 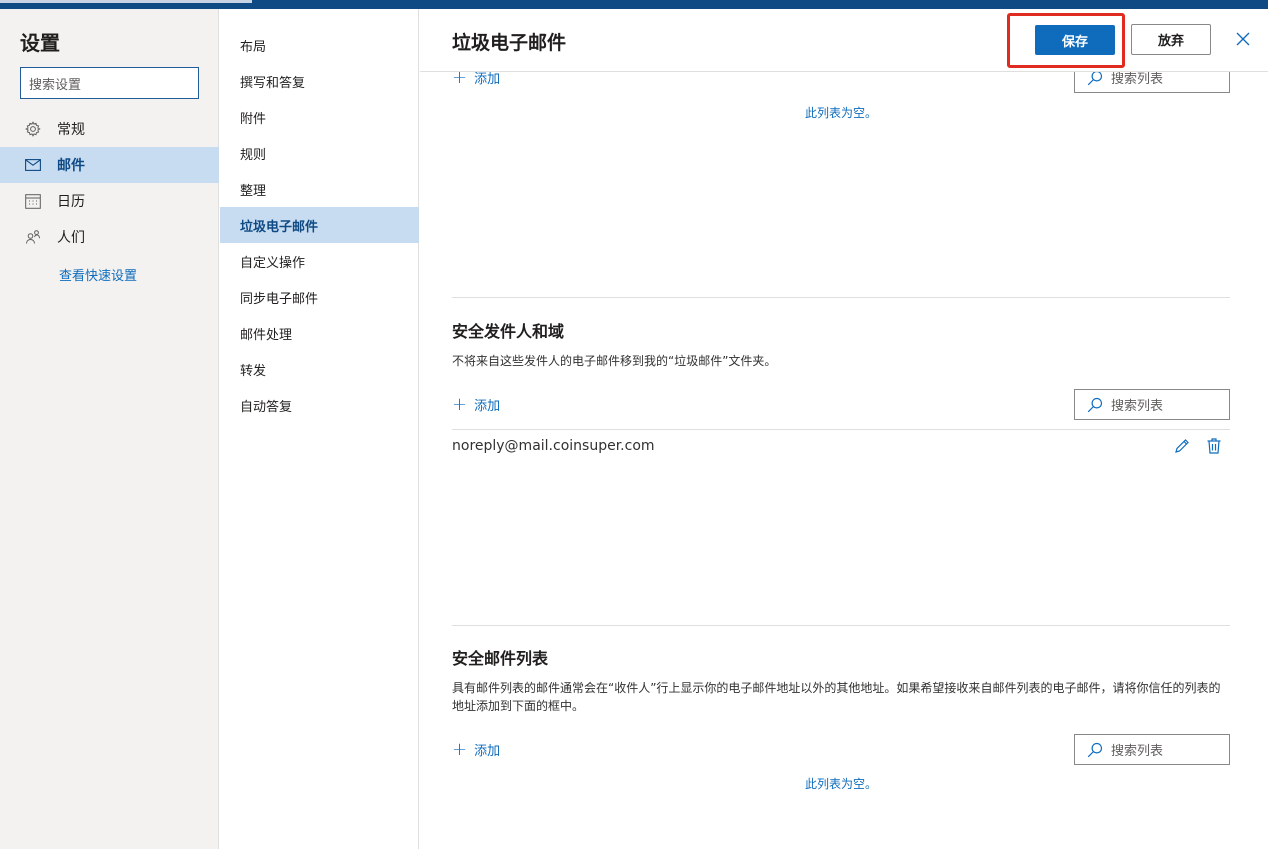 I want to click on nav-item-label: 日历, so click(x=71, y=202).